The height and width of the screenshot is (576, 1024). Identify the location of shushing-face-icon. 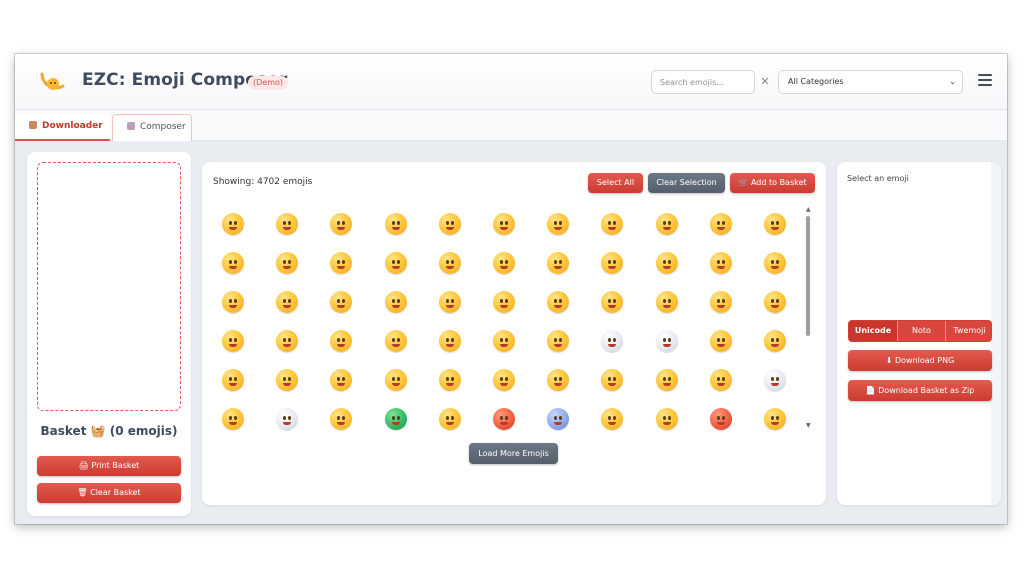
(775, 302).